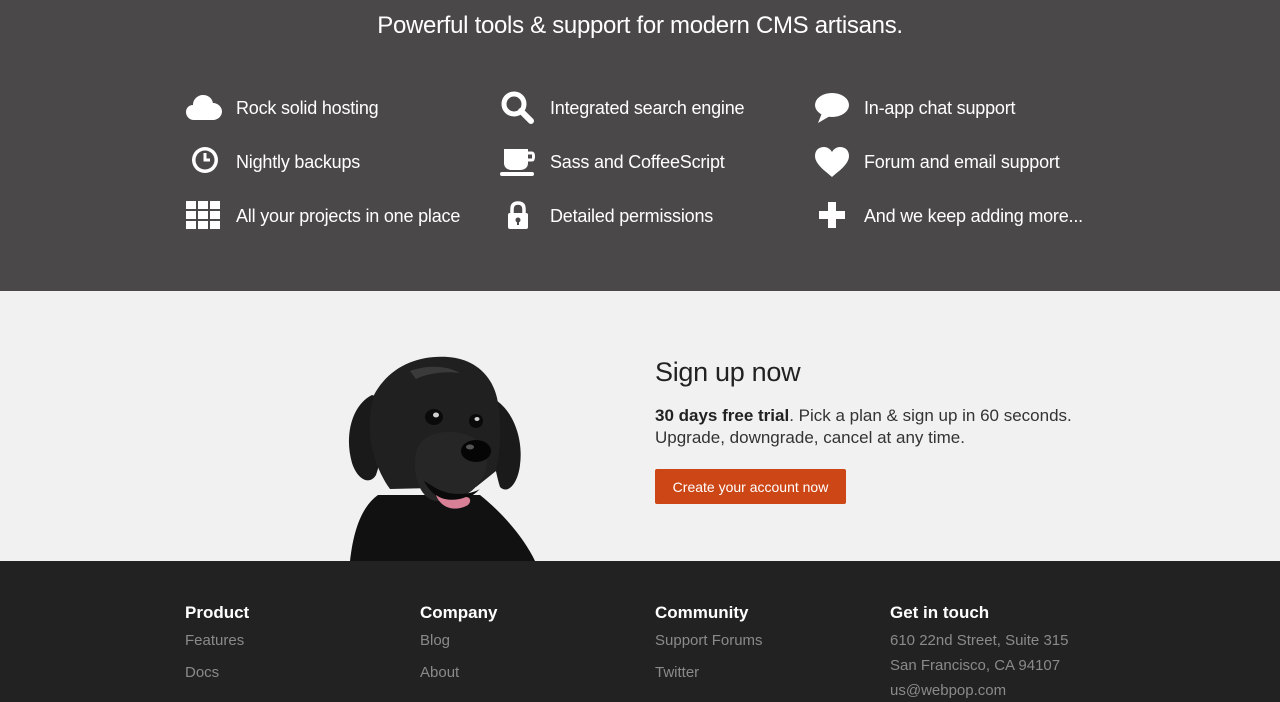  Describe the element at coordinates (298, 161) in the screenshot. I see `feature-label: Nightly backups` at that location.